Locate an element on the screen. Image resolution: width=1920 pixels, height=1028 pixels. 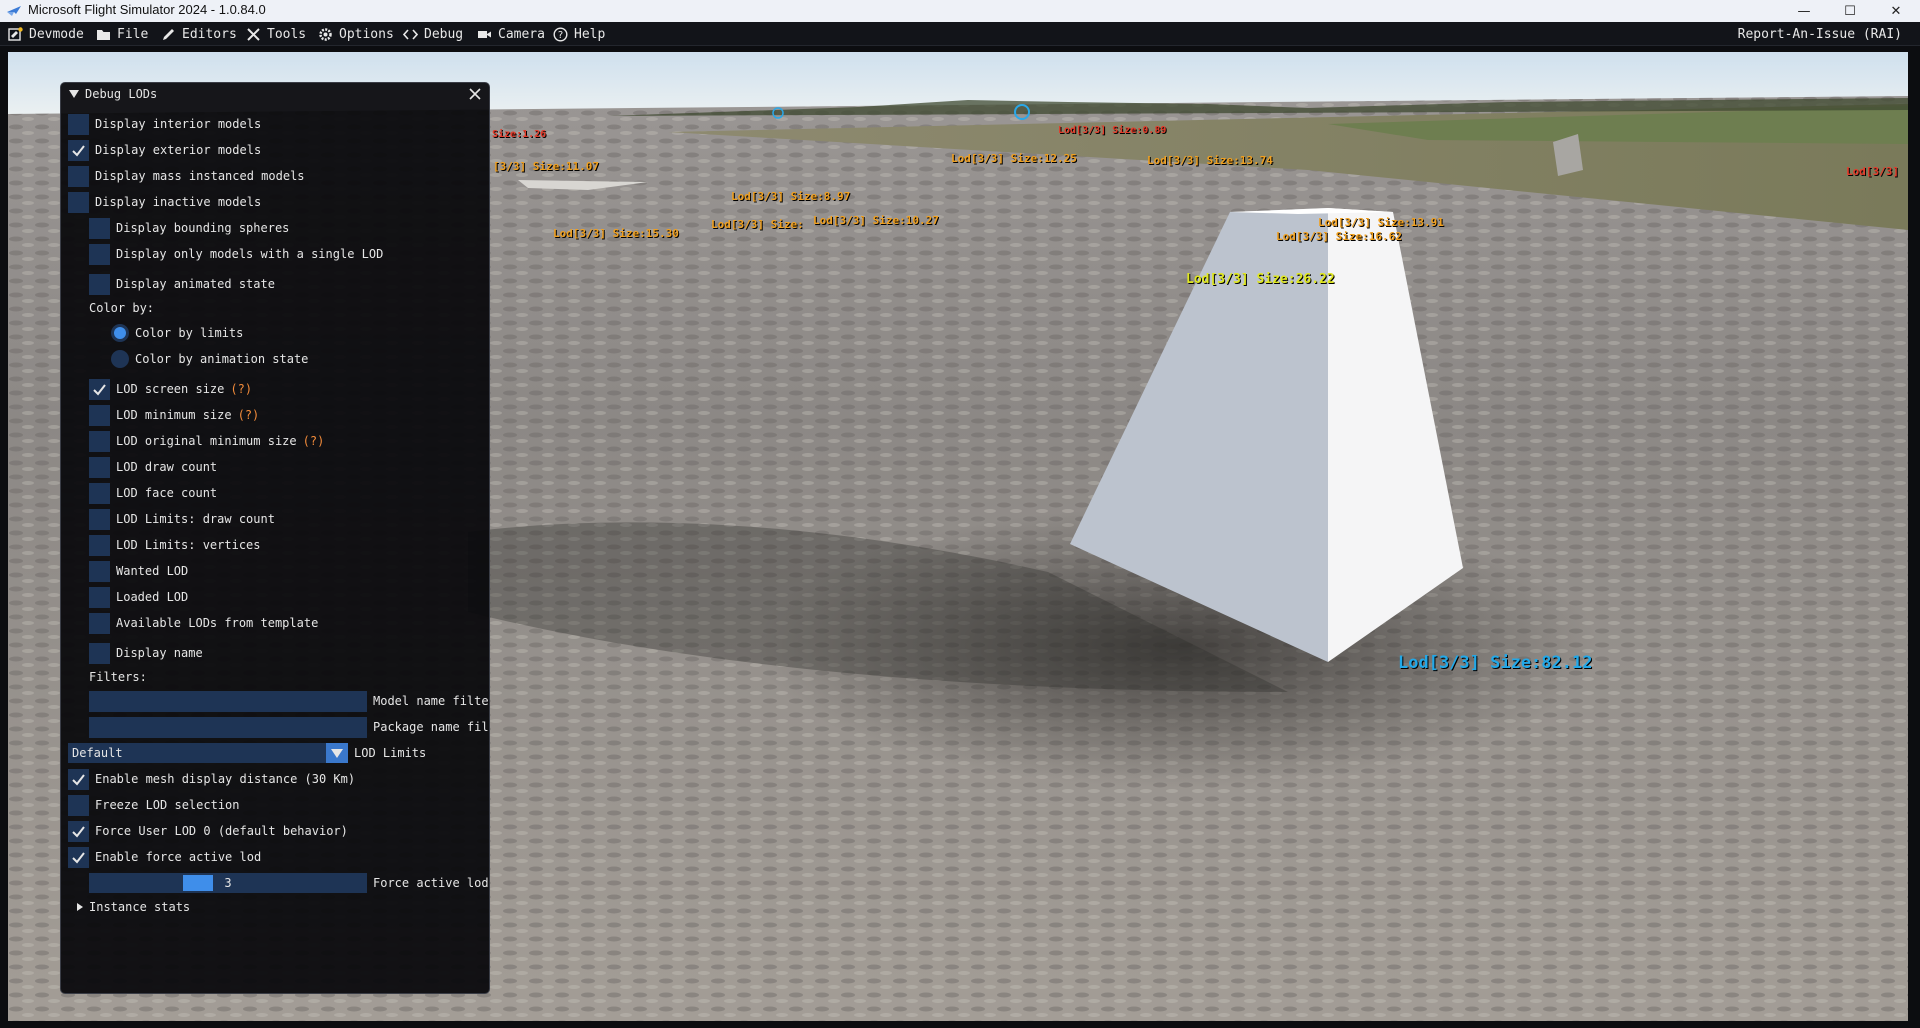
menu-file: File is located at coordinates (122, 34).